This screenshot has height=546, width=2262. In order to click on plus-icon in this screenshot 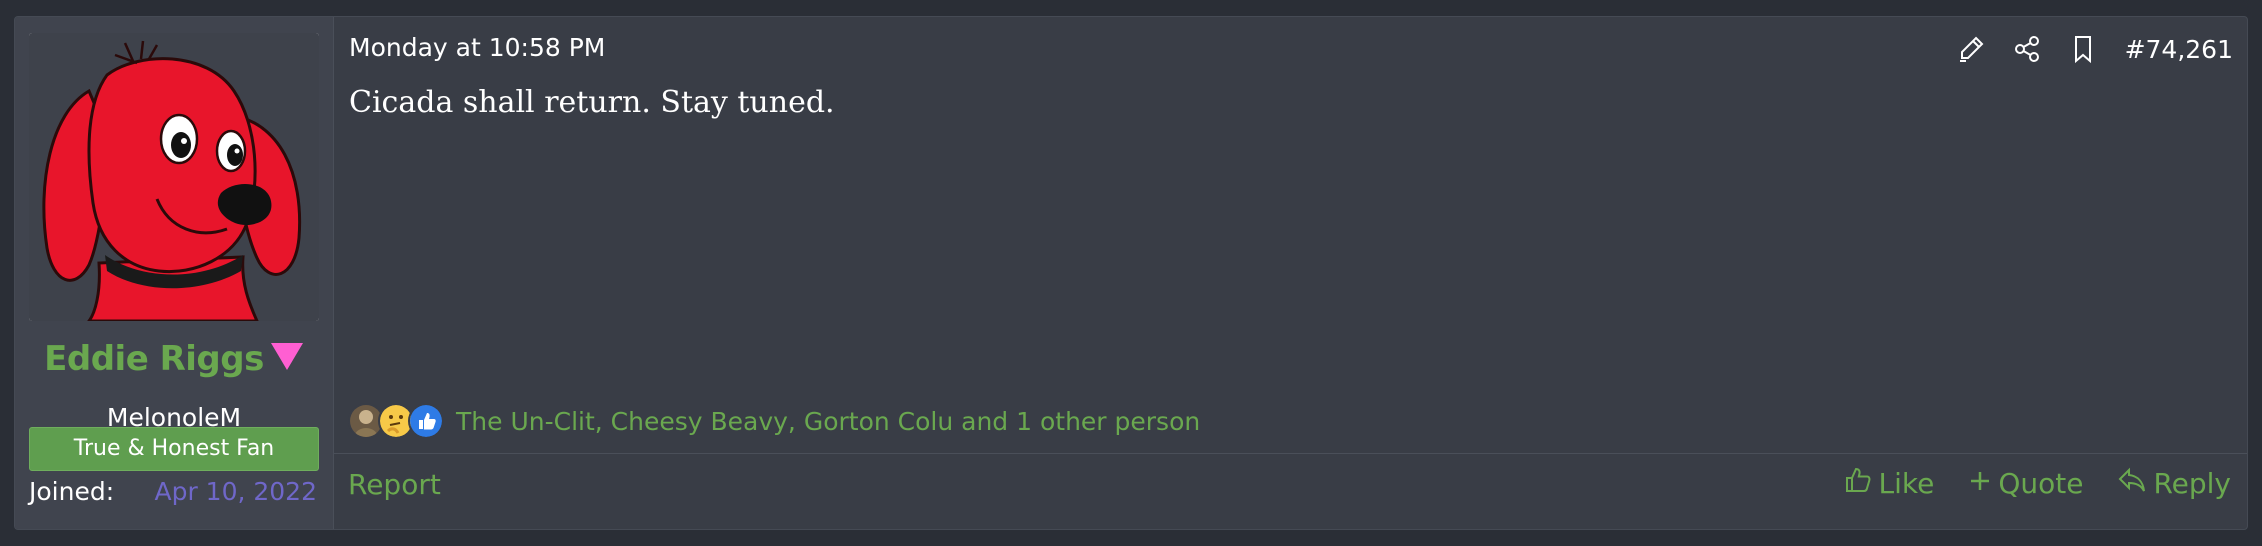, I will do `click(1980, 483)`.